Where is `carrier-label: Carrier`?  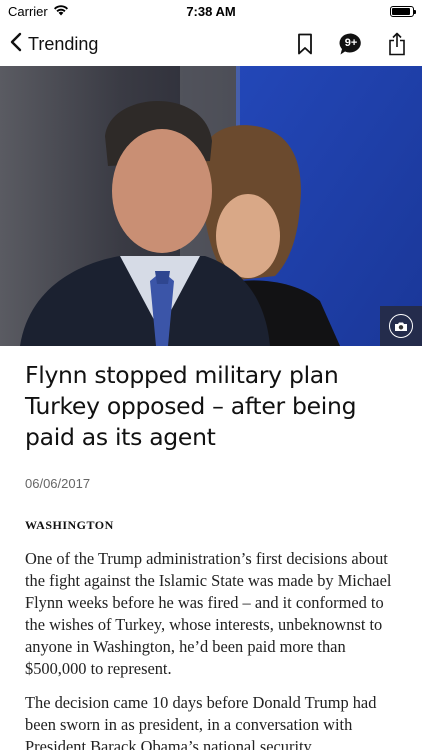
carrier-label: Carrier is located at coordinates (28, 11).